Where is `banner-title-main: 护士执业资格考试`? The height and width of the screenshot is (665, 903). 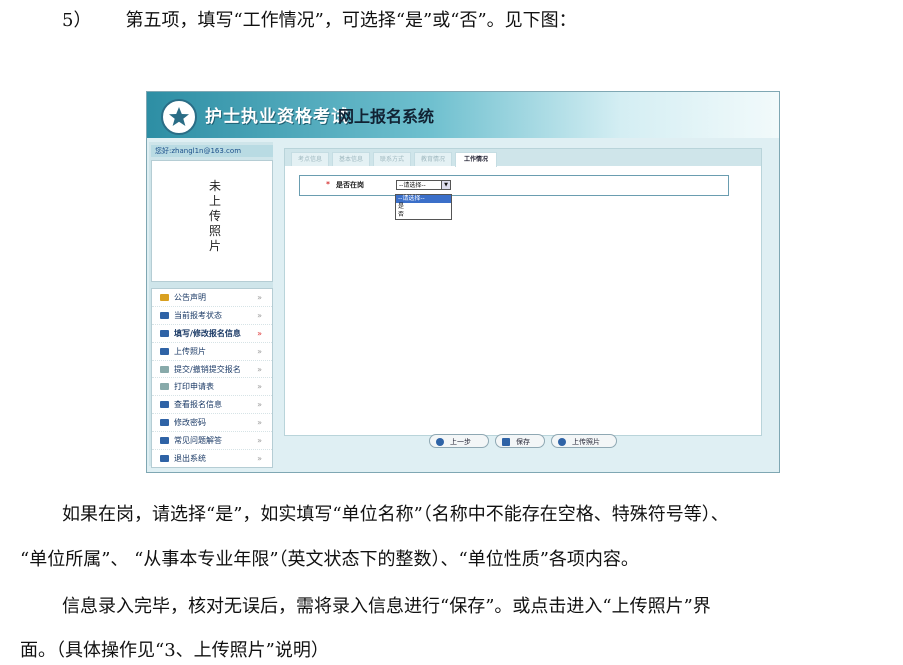
banner-title-main: 护士执业资格考试 is located at coordinates (277, 117).